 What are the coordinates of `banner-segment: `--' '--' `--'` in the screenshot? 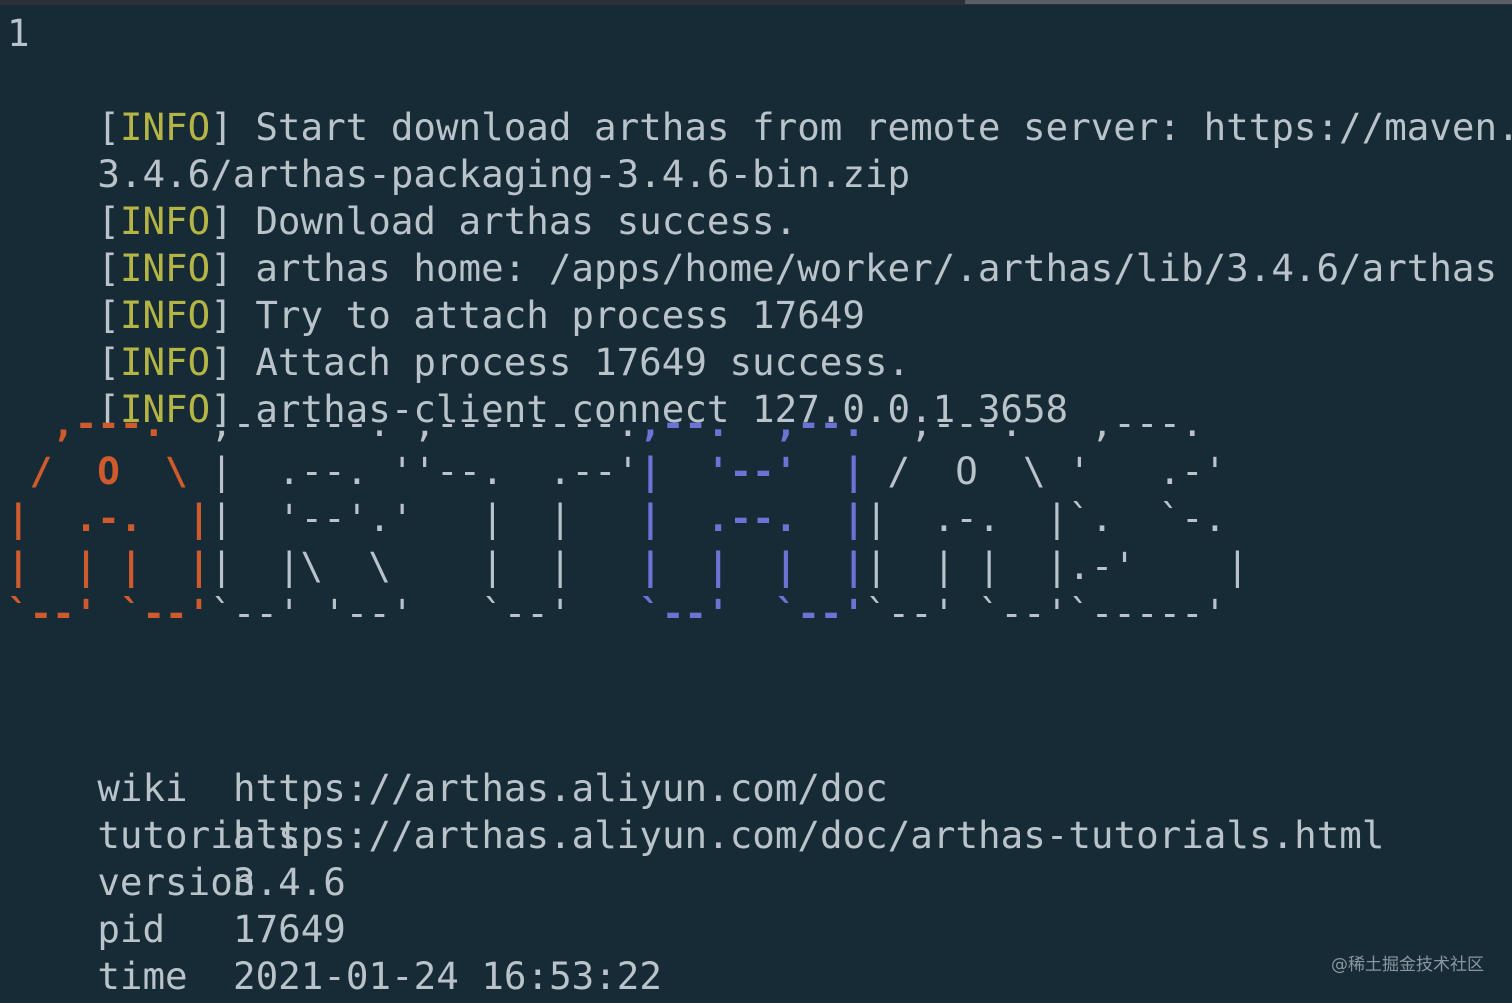 It's located at (425, 613).